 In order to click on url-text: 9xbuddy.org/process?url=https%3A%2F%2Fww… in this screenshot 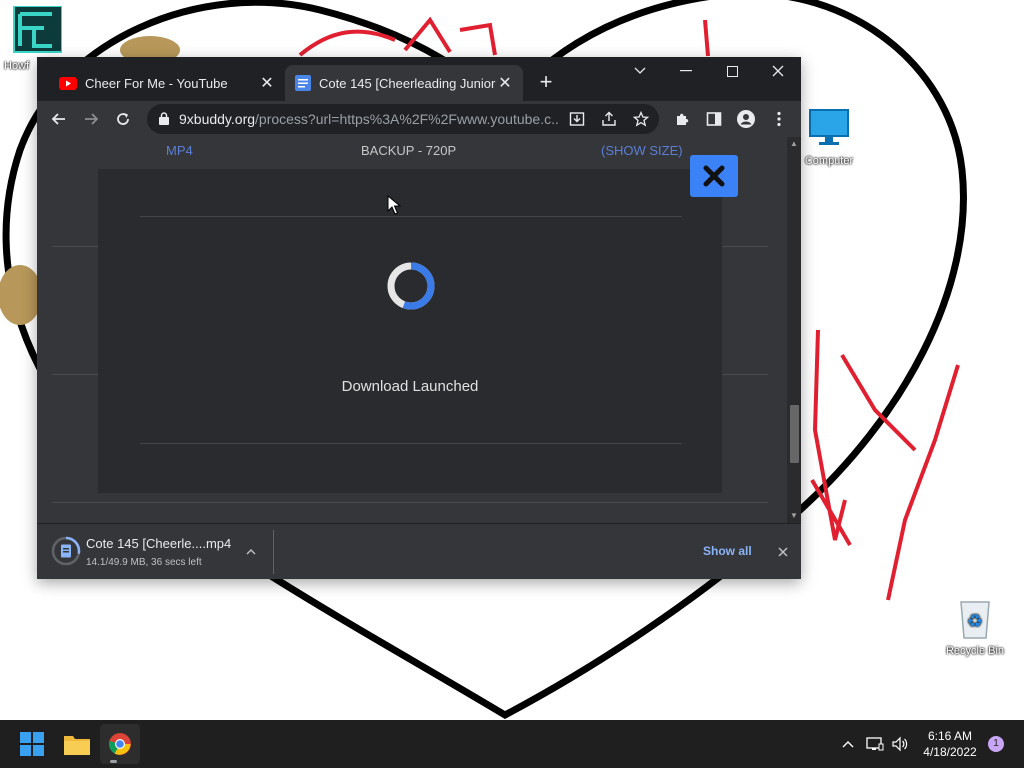, I will do `click(369, 119)`.